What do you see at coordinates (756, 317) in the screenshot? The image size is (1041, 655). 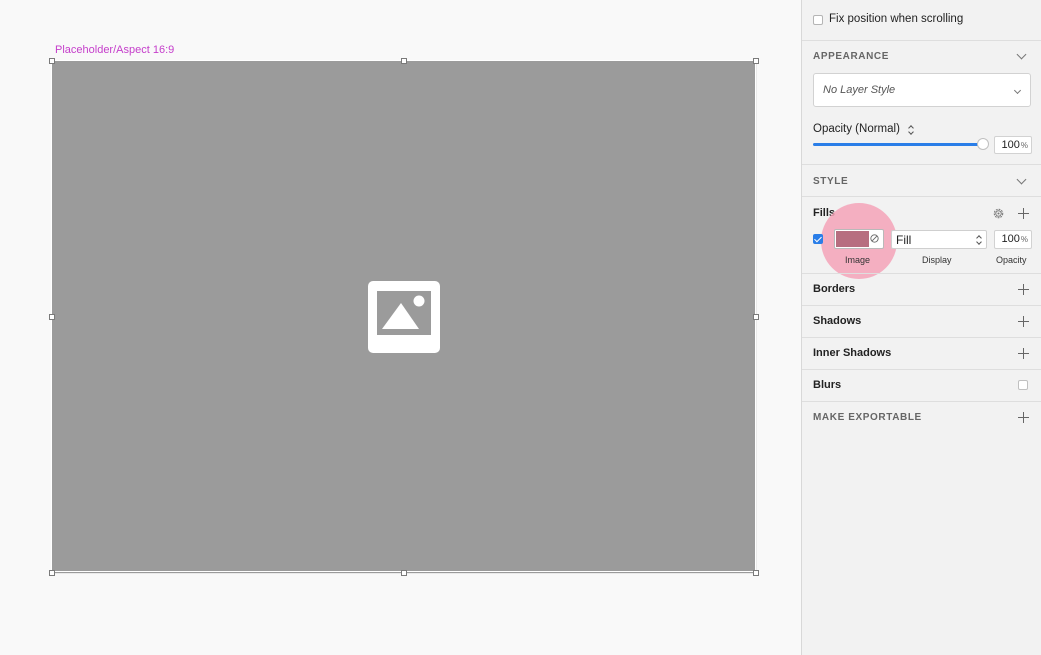 I see `resize-handle-right` at bounding box center [756, 317].